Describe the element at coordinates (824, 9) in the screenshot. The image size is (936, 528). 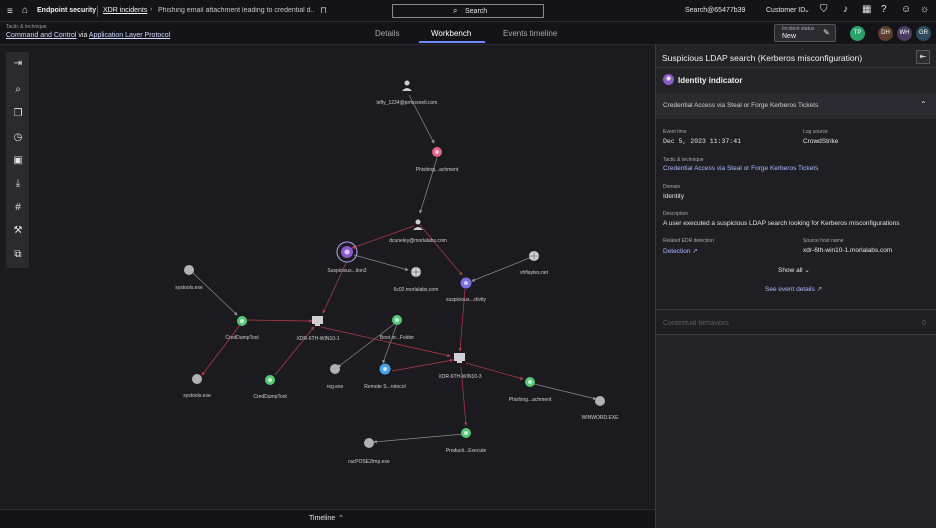
I see `shield-icon: ⛉` at that location.